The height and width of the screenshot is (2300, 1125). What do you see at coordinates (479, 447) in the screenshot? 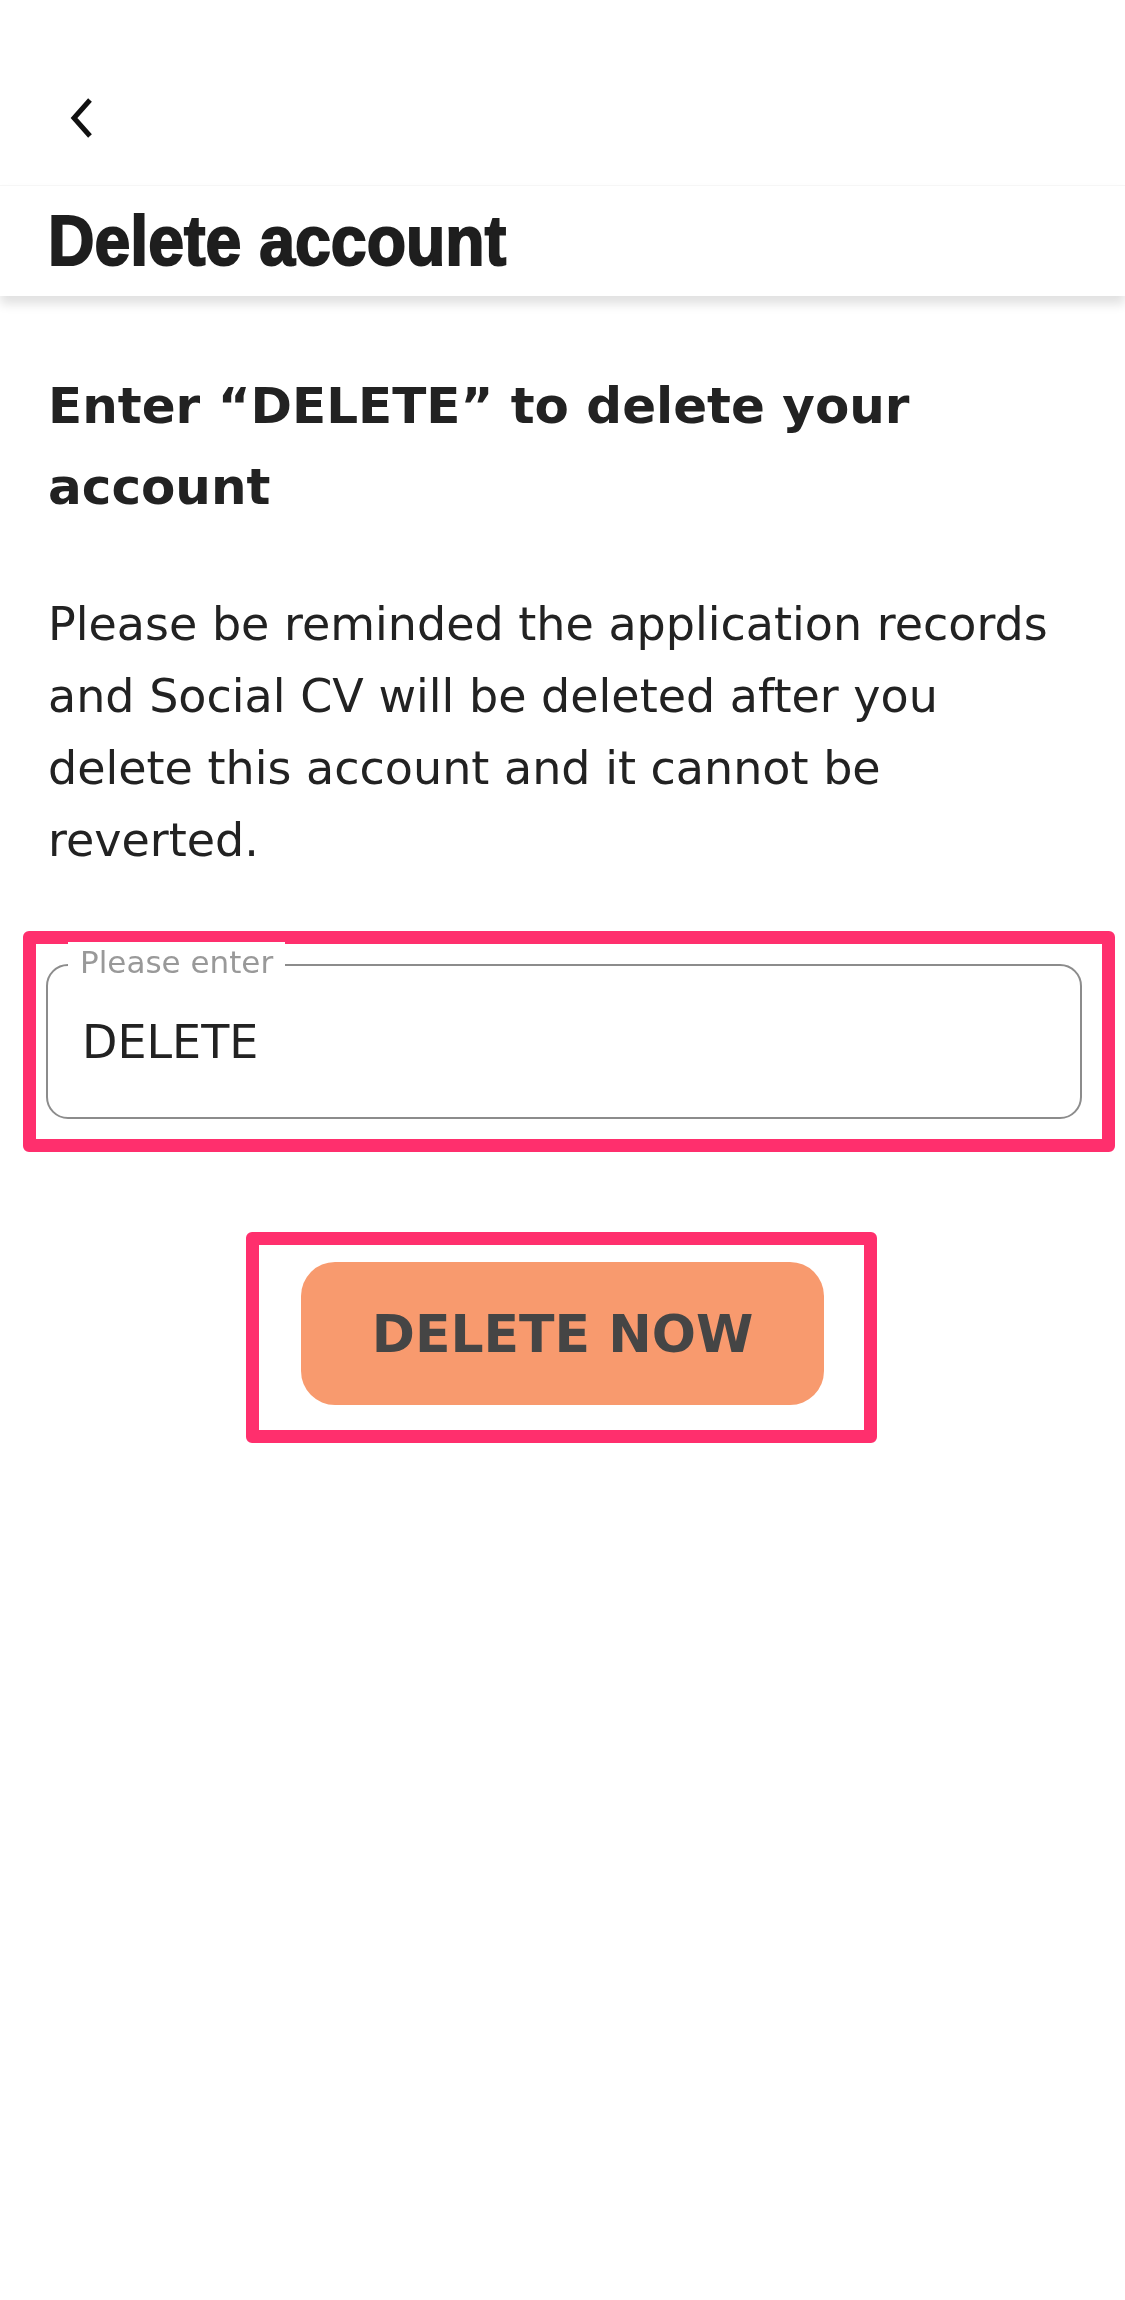
I see `section-heading: Enter “DELETE” to delete your account` at bounding box center [479, 447].